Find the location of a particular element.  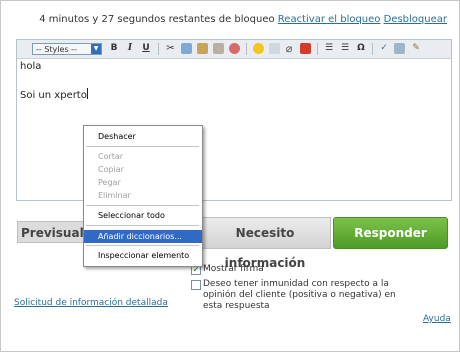

menu-item-delete: Eliminar is located at coordinates (143, 195).